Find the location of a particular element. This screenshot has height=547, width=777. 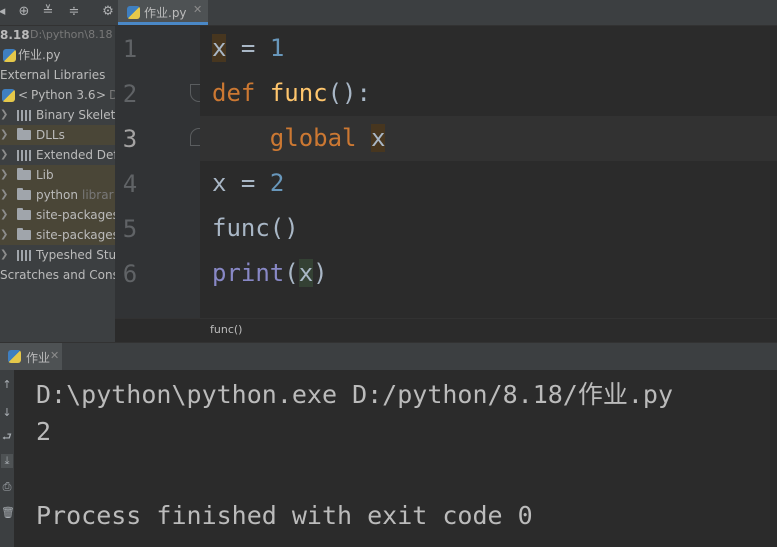

tree-item-label: DLLs is located at coordinates (50, 135).